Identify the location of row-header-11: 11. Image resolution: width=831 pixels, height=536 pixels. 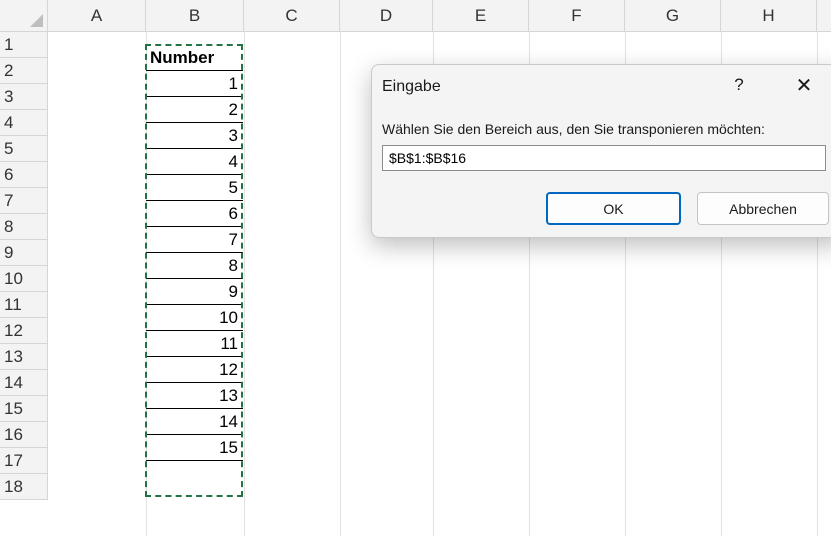
(24, 305).